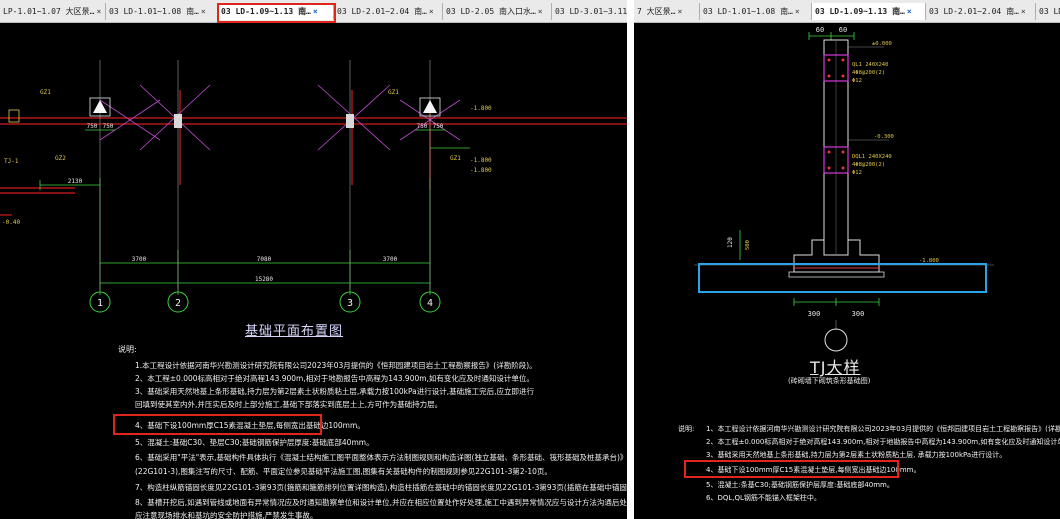 This screenshot has height=519, width=1060. What do you see at coordinates (870, 65) in the screenshot?
I see `svg-text: QL1 240X240` at bounding box center [870, 65].